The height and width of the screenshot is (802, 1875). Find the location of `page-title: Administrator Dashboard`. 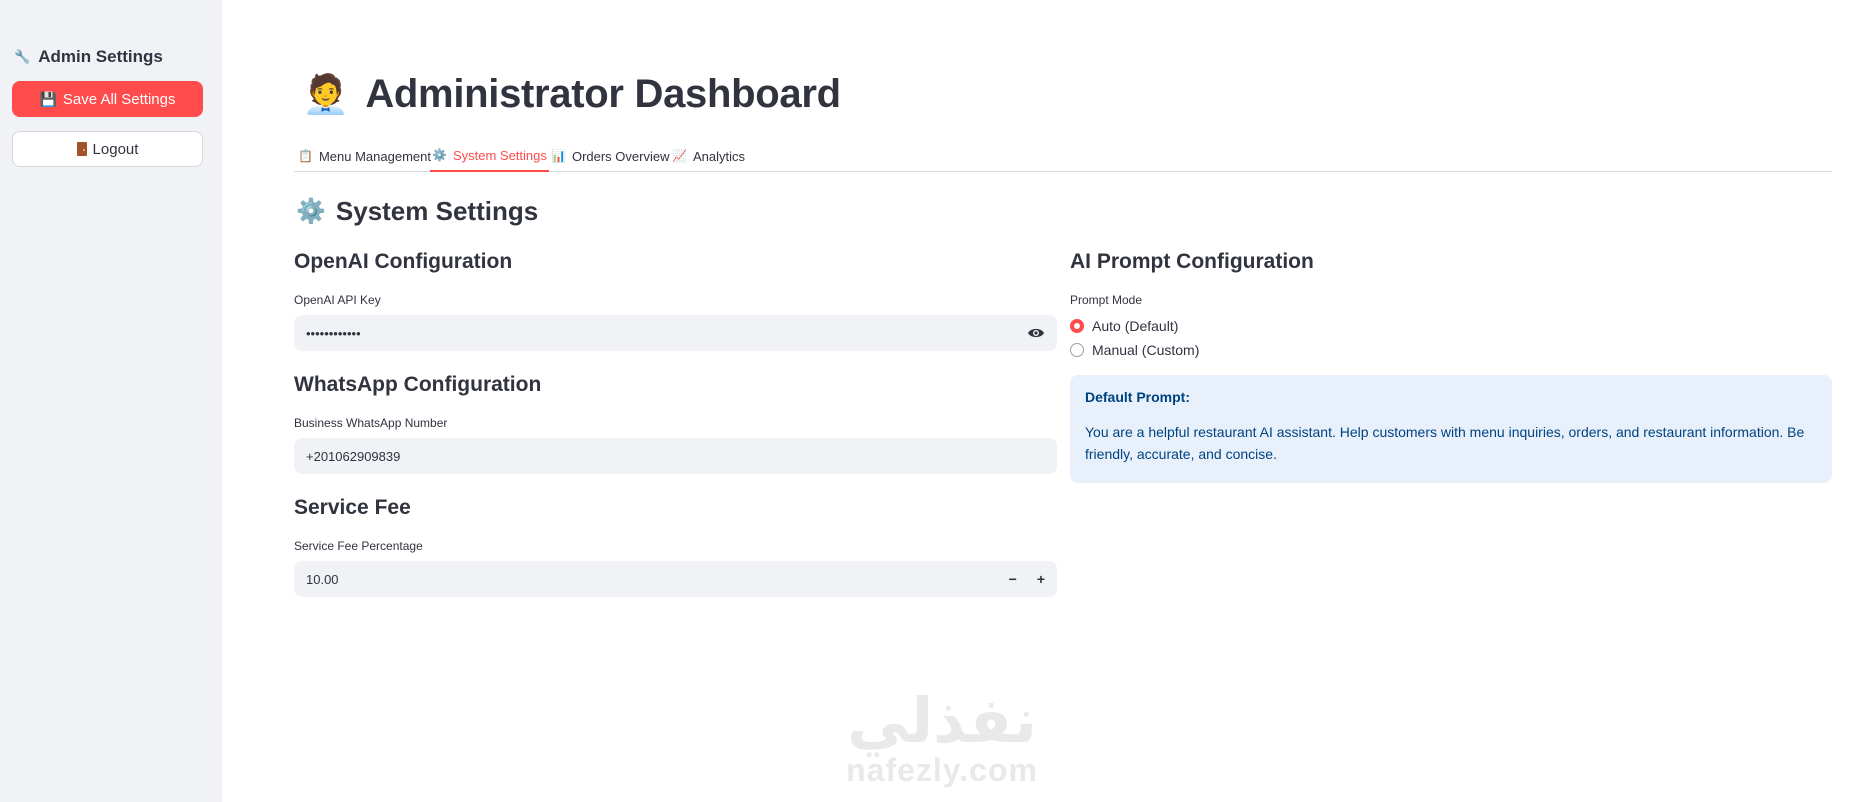

page-title: Administrator Dashboard is located at coordinates (603, 94).